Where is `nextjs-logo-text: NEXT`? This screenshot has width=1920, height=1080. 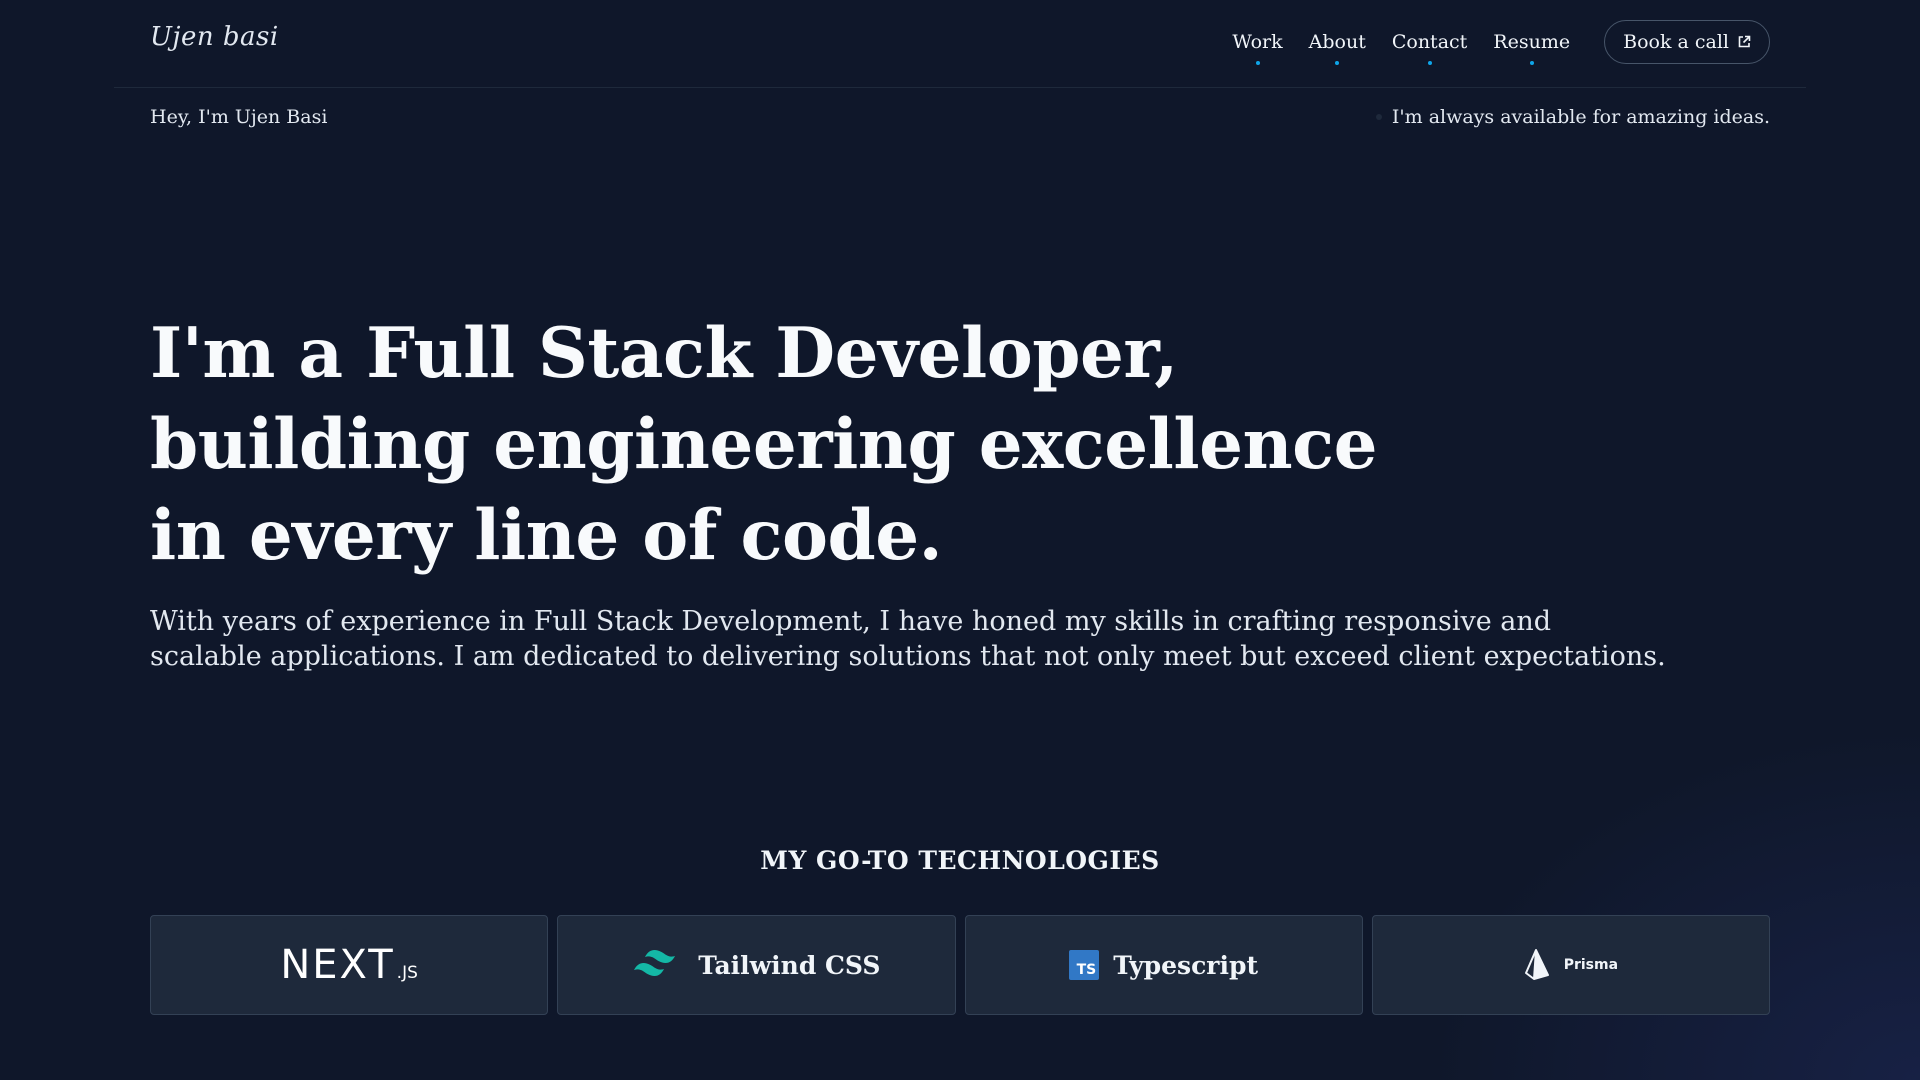 nextjs-logo-text: NEXT is located at coordinates (337, 965).